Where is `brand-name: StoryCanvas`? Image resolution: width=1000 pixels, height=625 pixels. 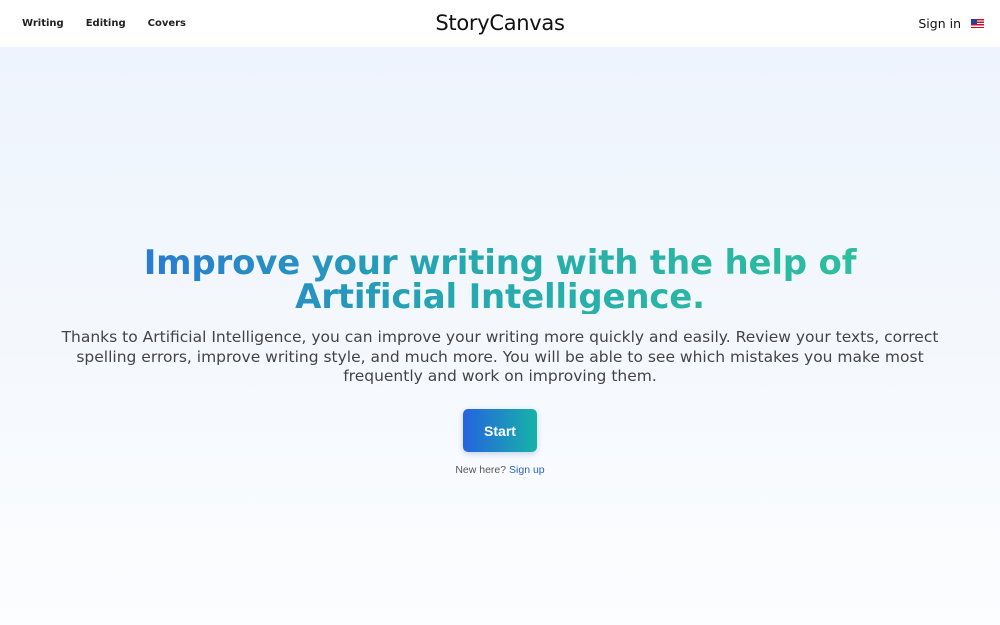 brand-name: StoryCanvas is located at coordinates (500, 23).